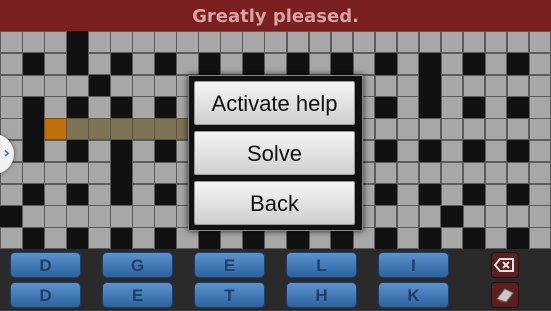  Describe the element at coordinates (274, 203) in the screenshot. I see `back-button: Back` at that location.